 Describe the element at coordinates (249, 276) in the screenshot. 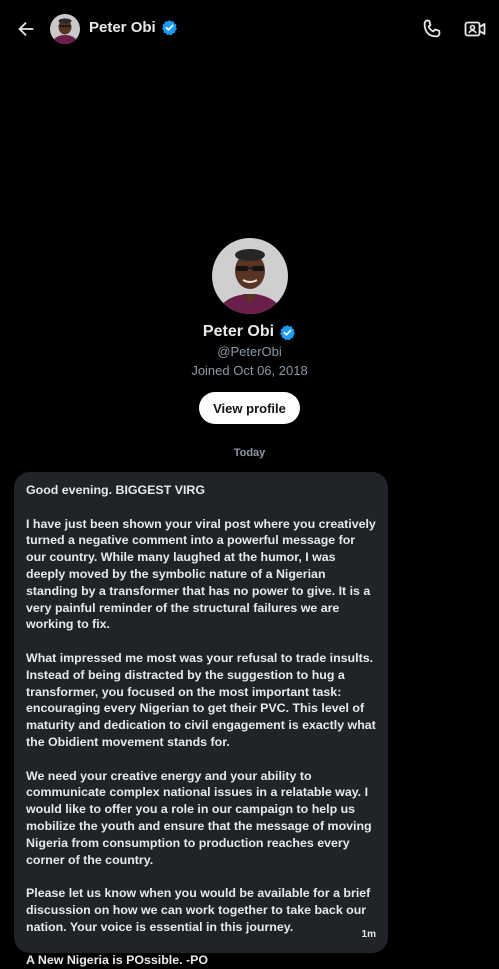

I see `profile-avatar` at that location.